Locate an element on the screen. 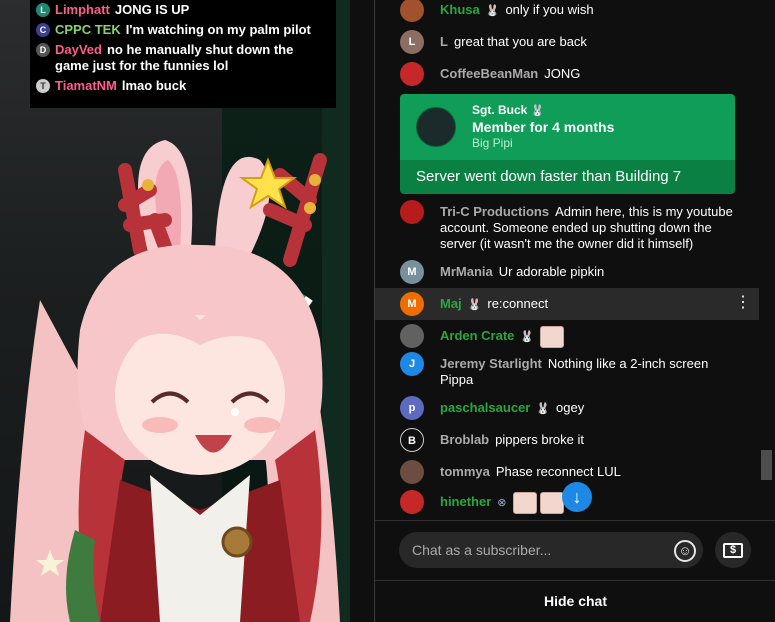 This screenshot has width=775, height=622. avatar: C is located at coordinates (43, 30).